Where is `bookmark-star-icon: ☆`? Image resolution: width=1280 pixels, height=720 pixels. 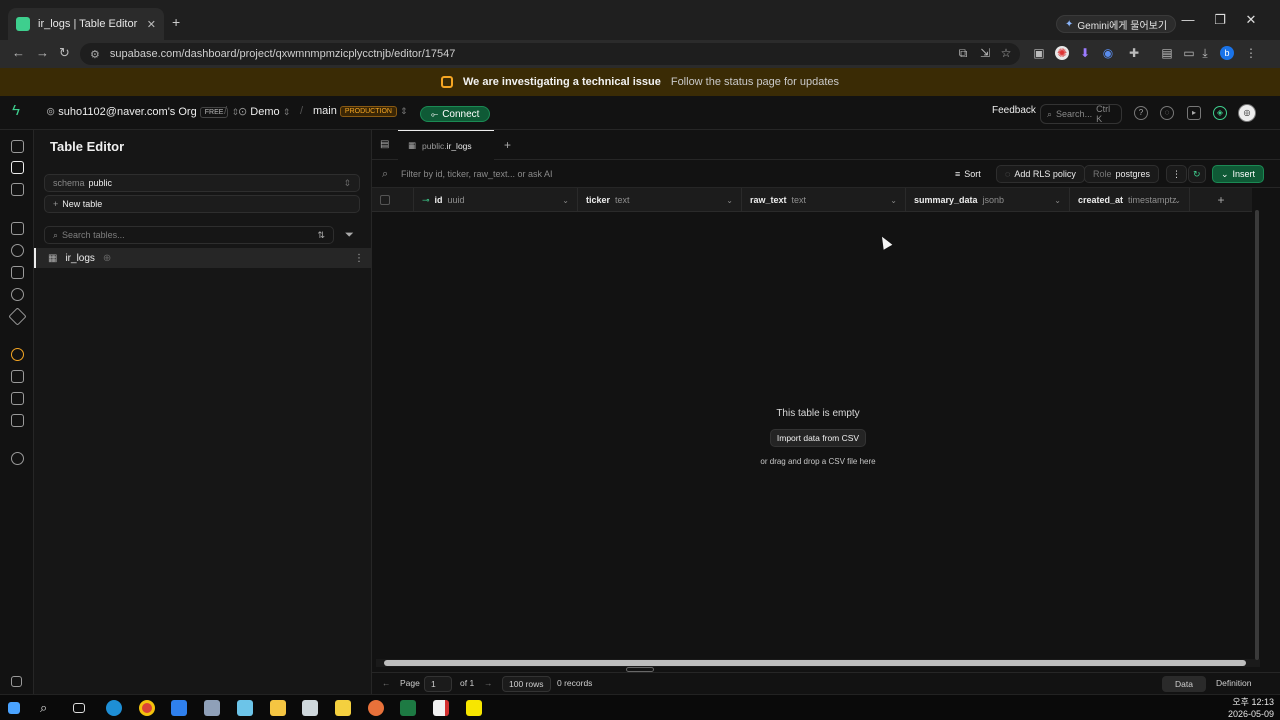
bookmark-star-icon: ☆ is located at coordinates (1006, 53).